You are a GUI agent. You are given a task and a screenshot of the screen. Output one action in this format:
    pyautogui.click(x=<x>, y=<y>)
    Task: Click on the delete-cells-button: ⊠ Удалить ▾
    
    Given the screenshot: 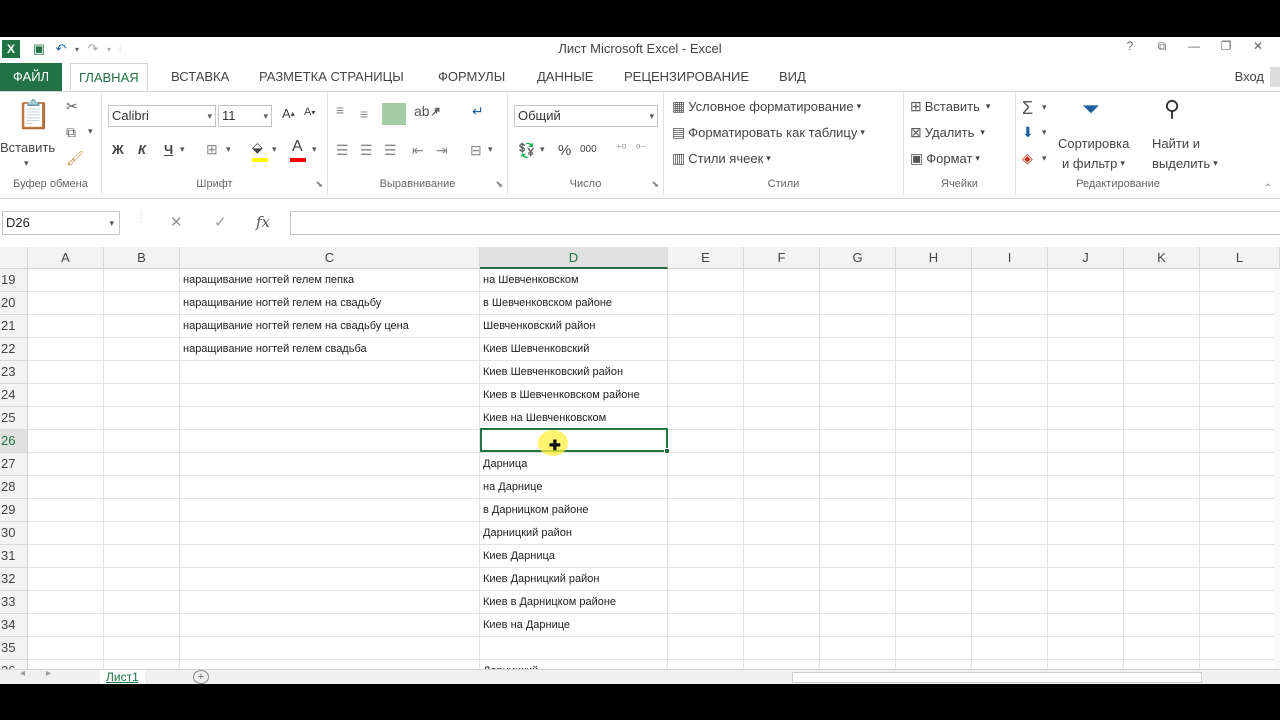 What is the action you would take?
    pyautogui.click(x=947, y=132)
    